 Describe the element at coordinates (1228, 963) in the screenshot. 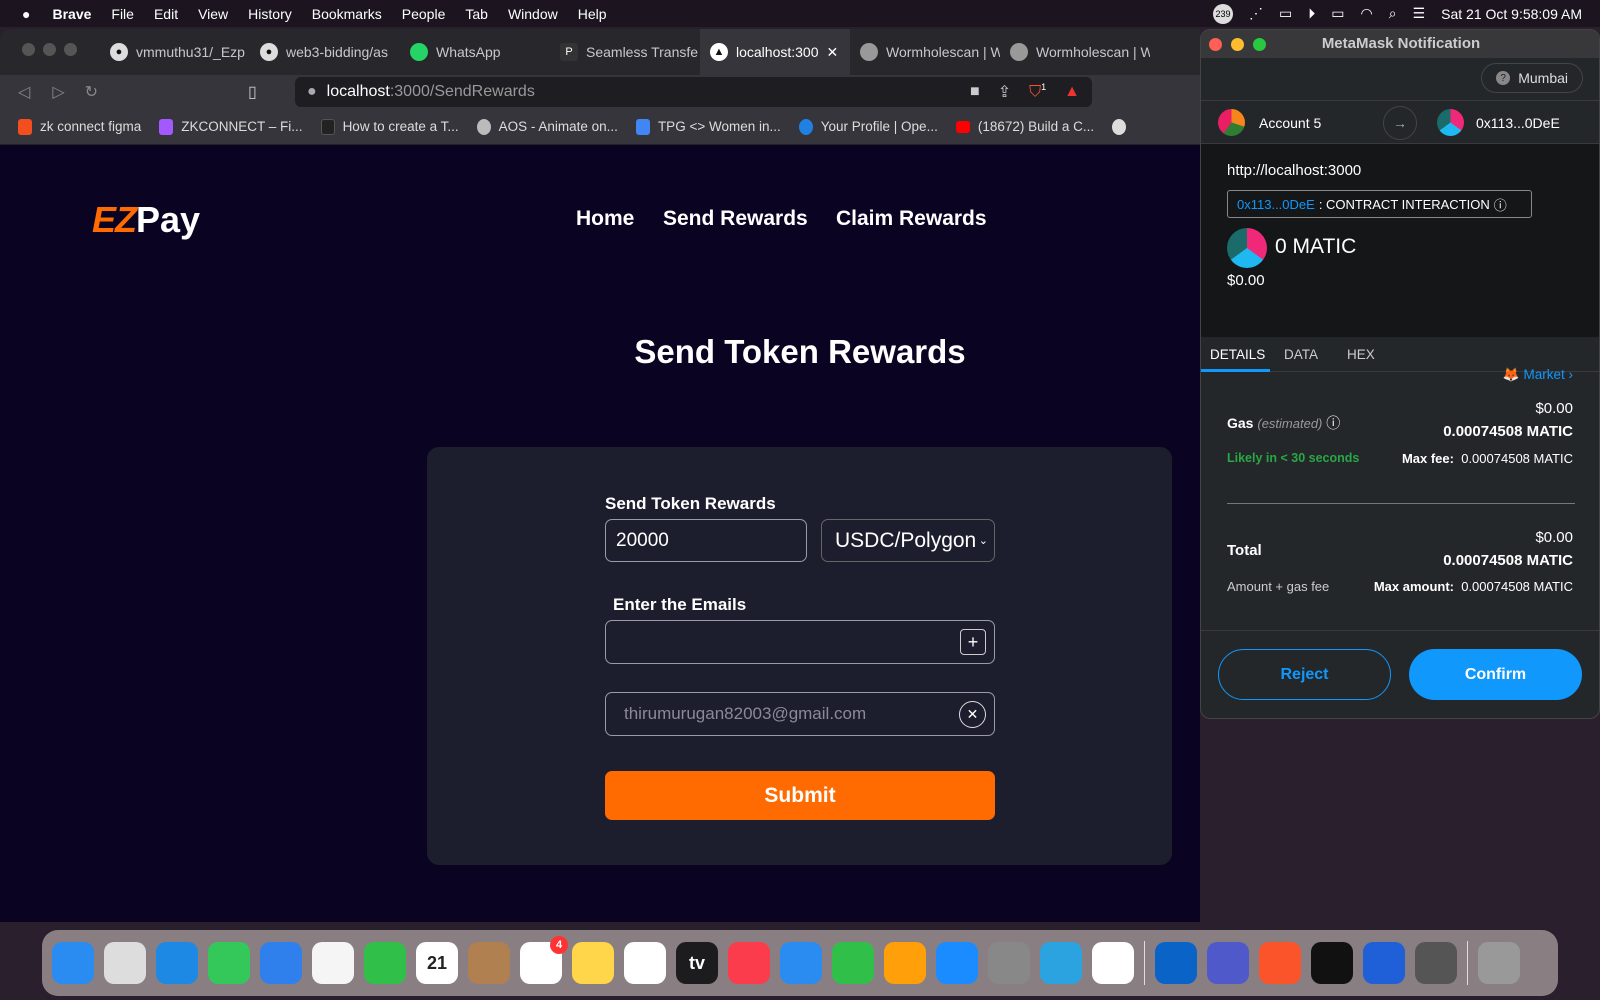

I see `dock-teams-icon` at that location.